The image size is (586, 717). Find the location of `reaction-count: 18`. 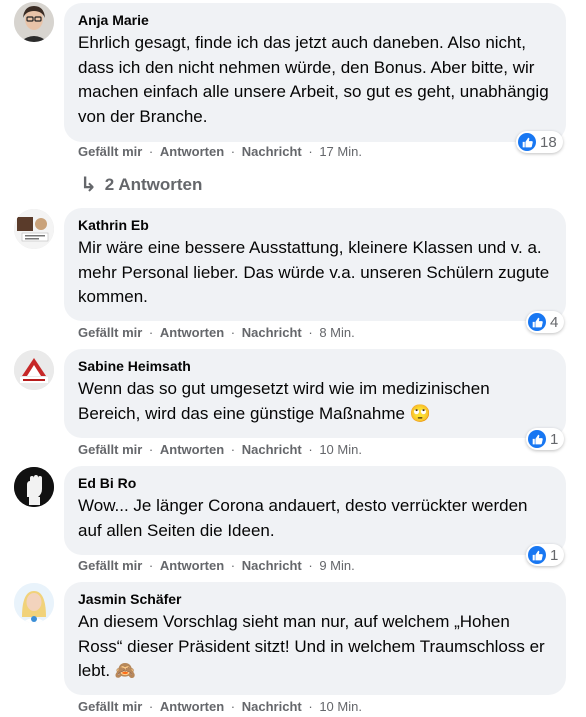

reaction-count: 18 is located at coordinates (539, 142).